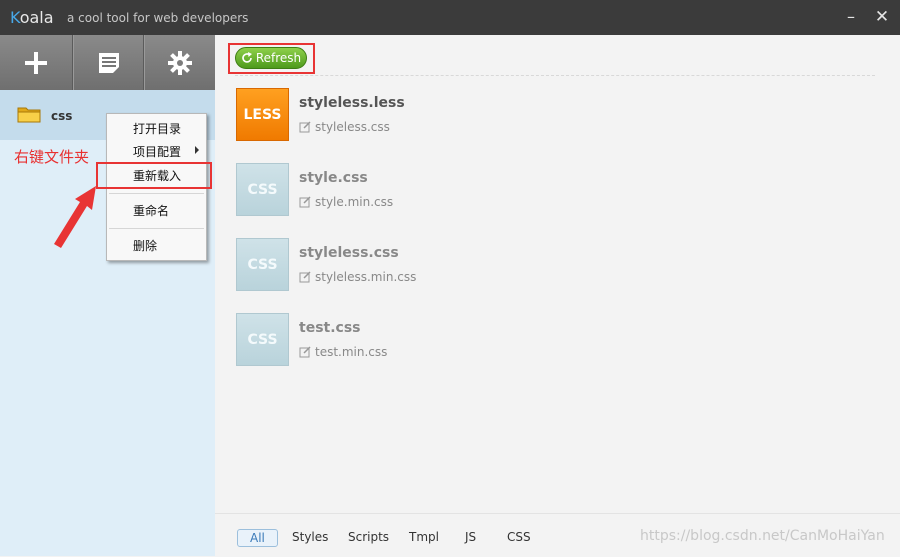  What do you see at coordinates (157, 128) in the screenshot?
I see `menu-item-open-directory: 打开目录` at bounding box center [157, 128].